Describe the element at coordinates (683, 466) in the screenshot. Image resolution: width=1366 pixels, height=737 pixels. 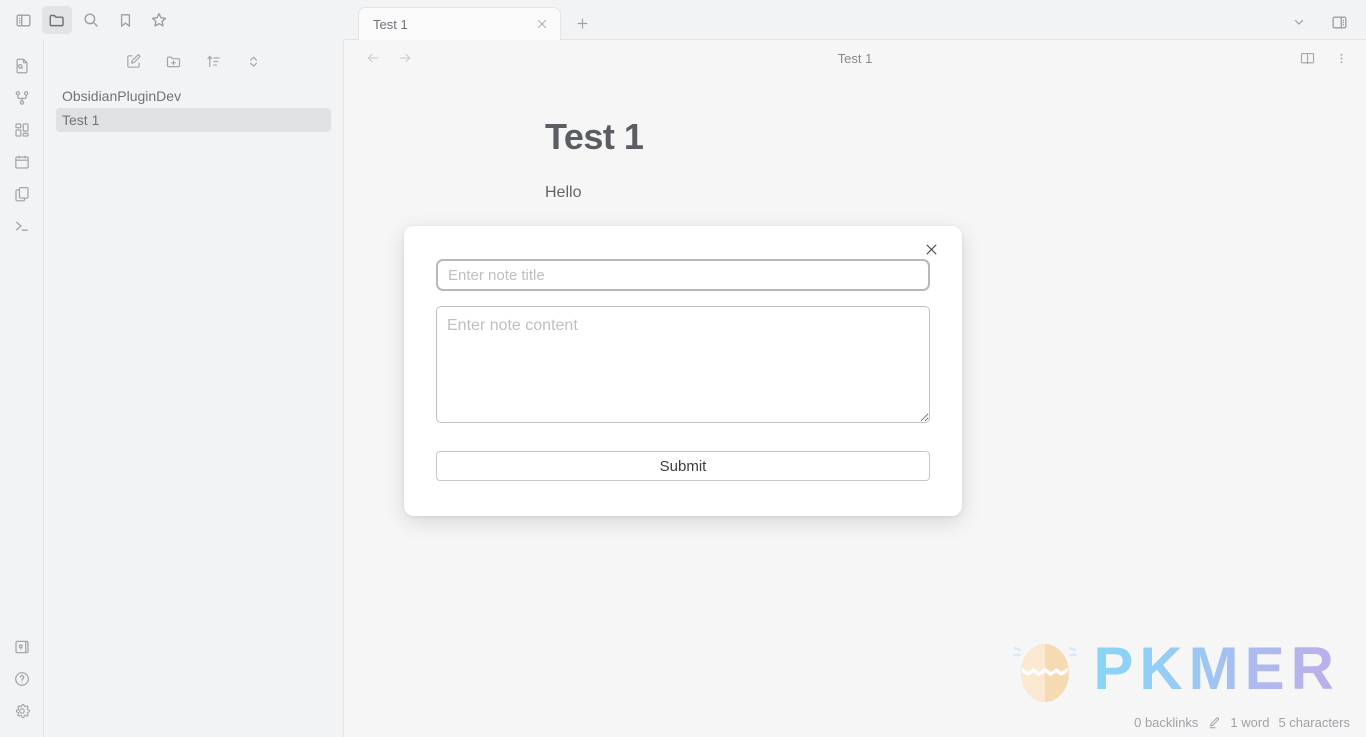
I see `submit-button: Submit` at that location.